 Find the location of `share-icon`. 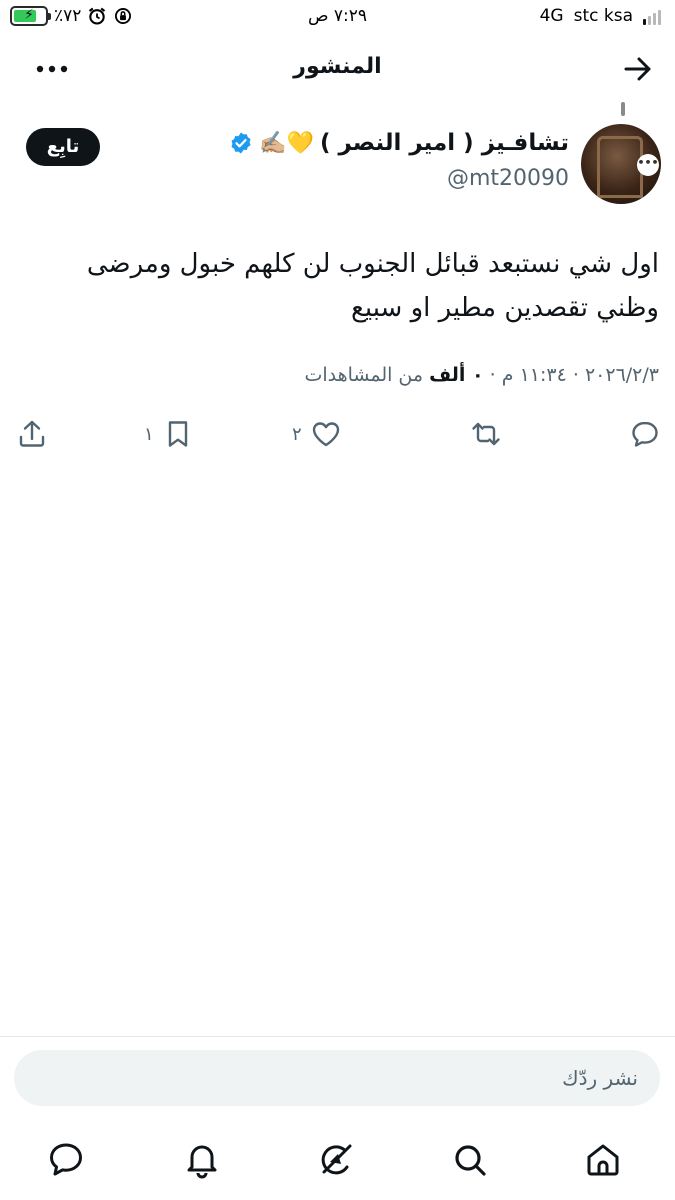

share-icon is located at coordinates (32, 433).